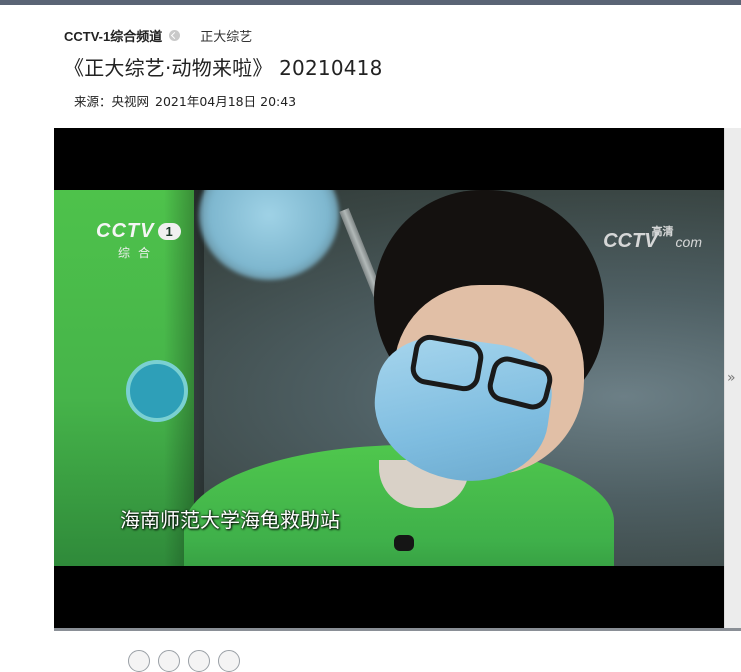 The width and height of the screenshot is (741, 672). What do you see at coordinates (184, 661) in the screenshot?
I see `share-controls` at bounding box center [184, 661].